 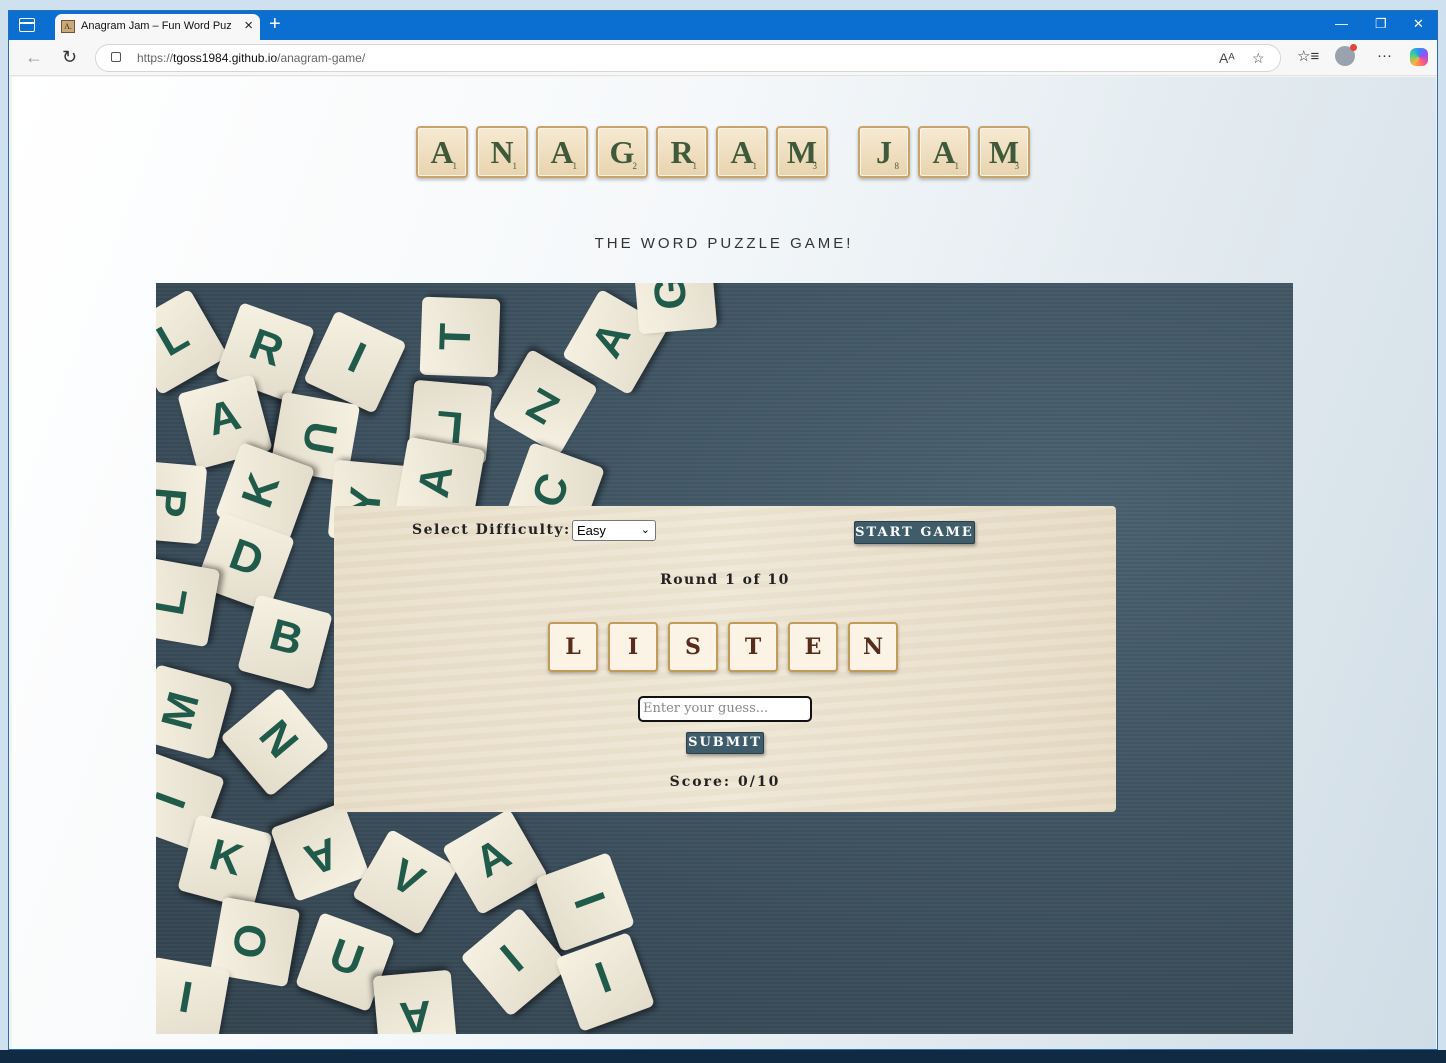 What do you see at coordinates (1308, 56) in the screenshot?
I see `favorites-list-icon: ☆≡` at bounding box center [1308, 56].